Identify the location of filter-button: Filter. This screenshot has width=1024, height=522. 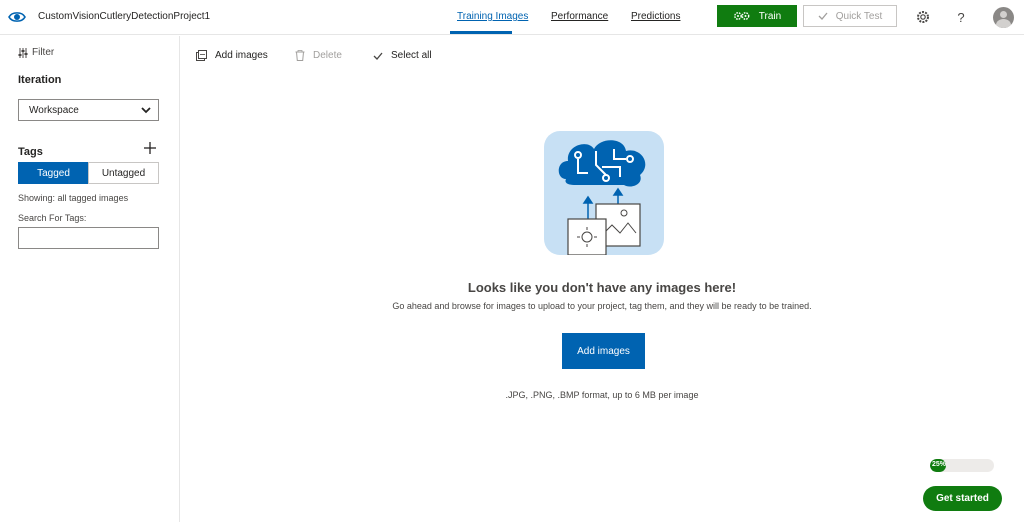
(36, 52).